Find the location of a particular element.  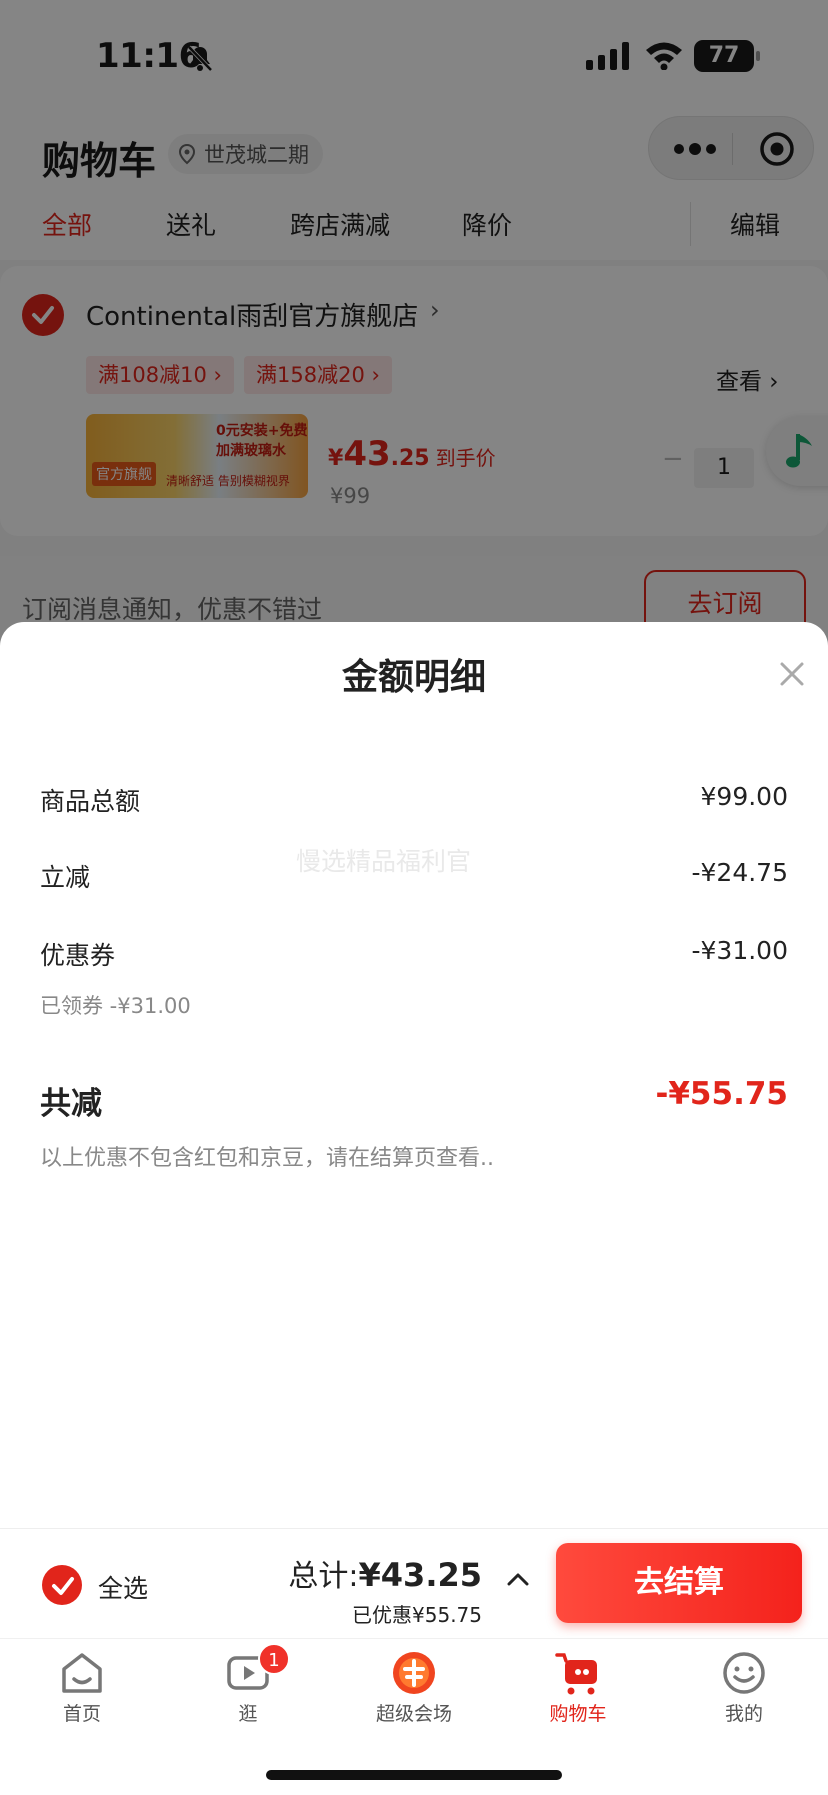

home-indicator is located at coordinates (414, 1775).